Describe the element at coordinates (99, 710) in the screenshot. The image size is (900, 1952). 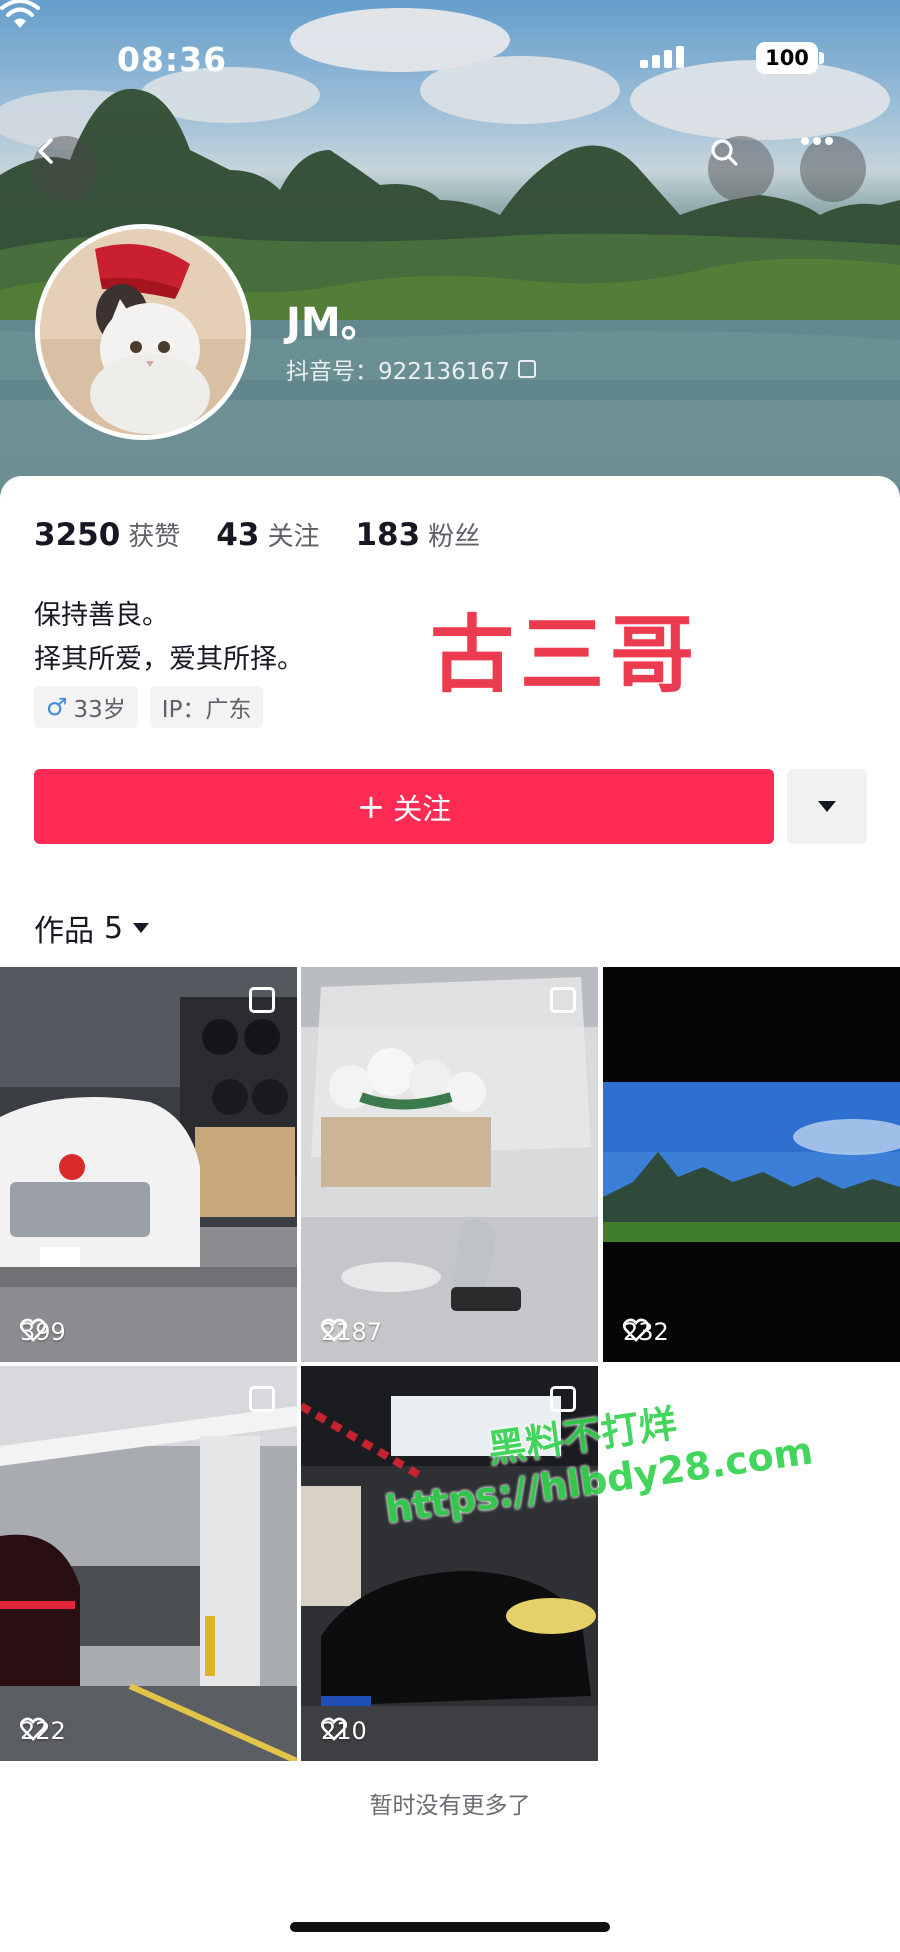
I see `age-tag-text: 33岁` at that location.